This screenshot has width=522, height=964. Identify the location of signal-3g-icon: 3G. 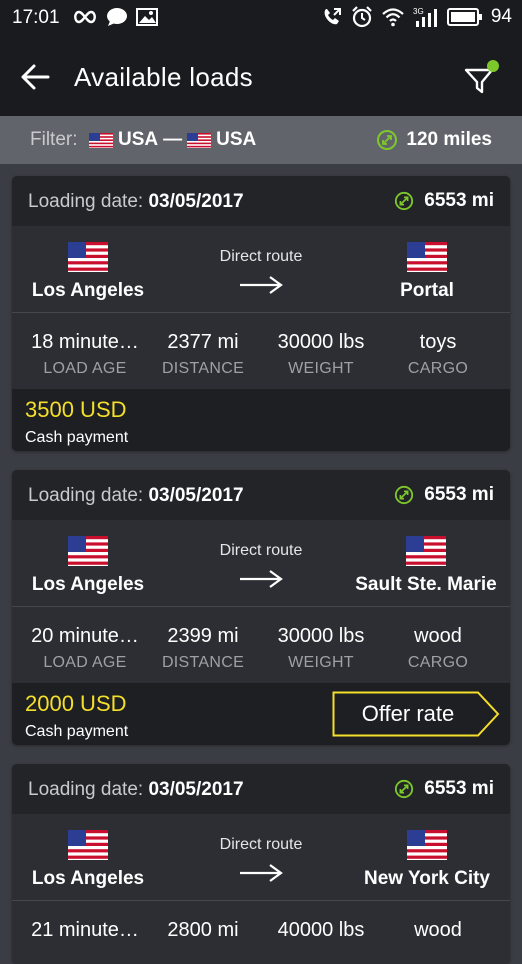
(425, 17).